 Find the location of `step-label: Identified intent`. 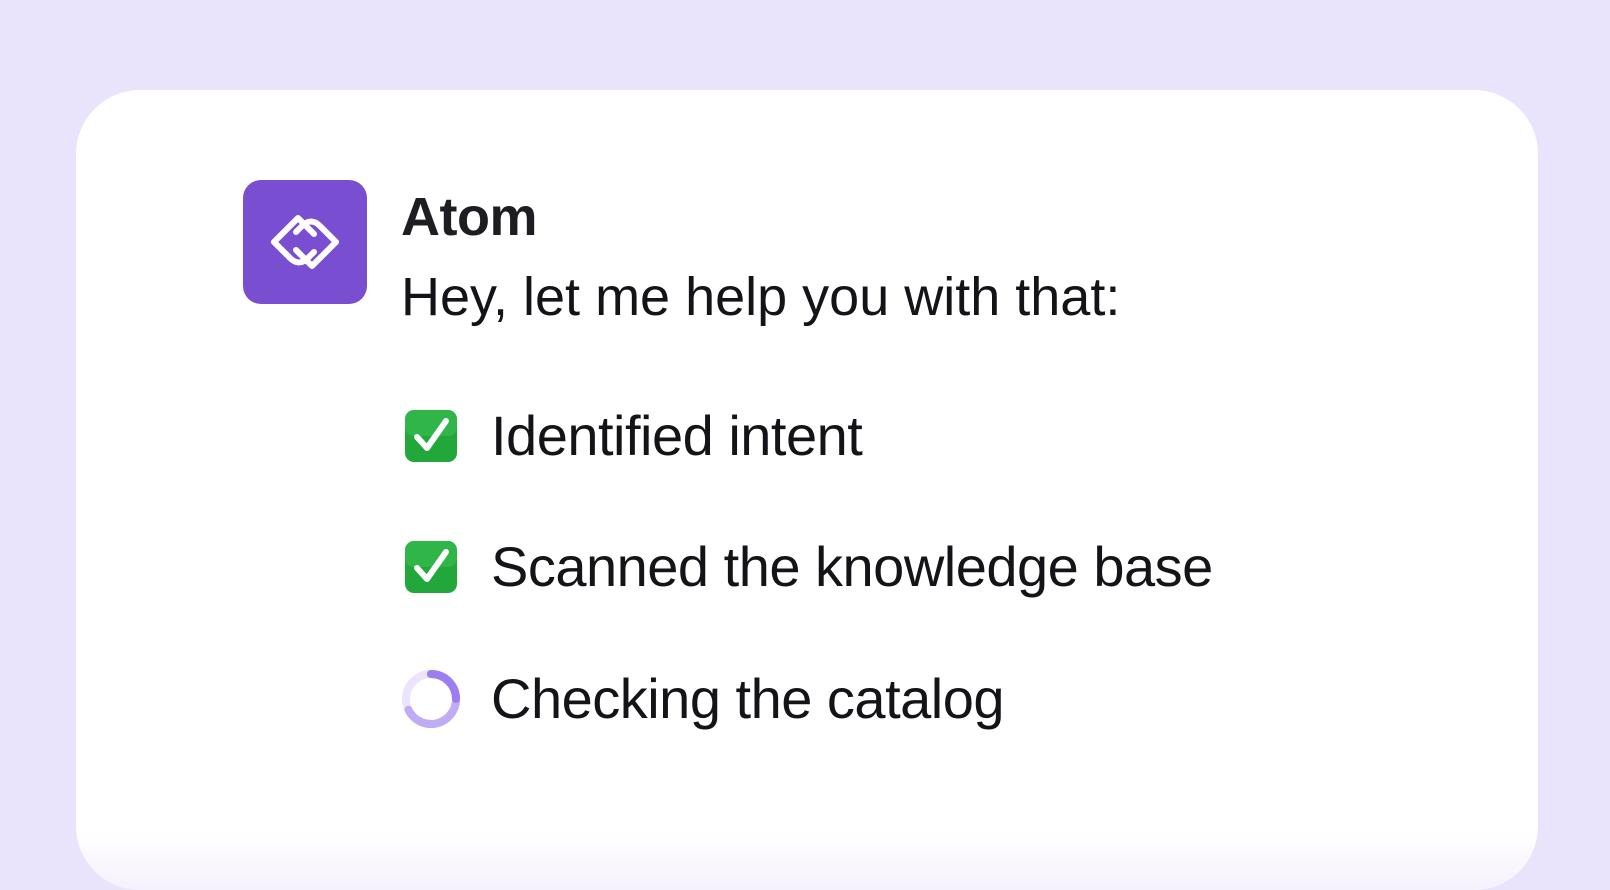

step-label: Identified intent is located at coordinates (677, 435).